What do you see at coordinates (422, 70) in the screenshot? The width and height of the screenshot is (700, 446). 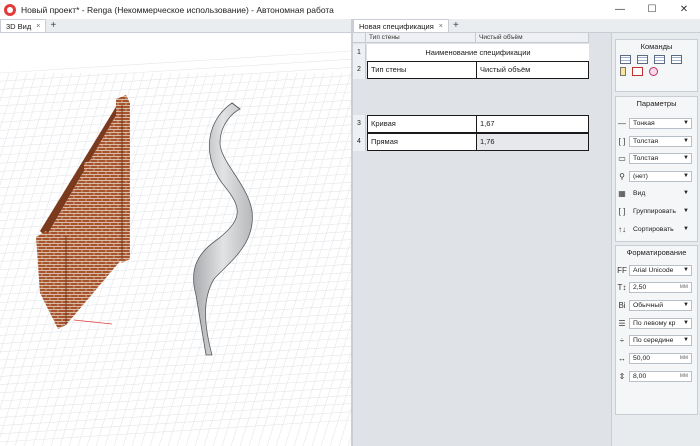 I see `table-cell: Тип стены` at bounding box center [422, 70].